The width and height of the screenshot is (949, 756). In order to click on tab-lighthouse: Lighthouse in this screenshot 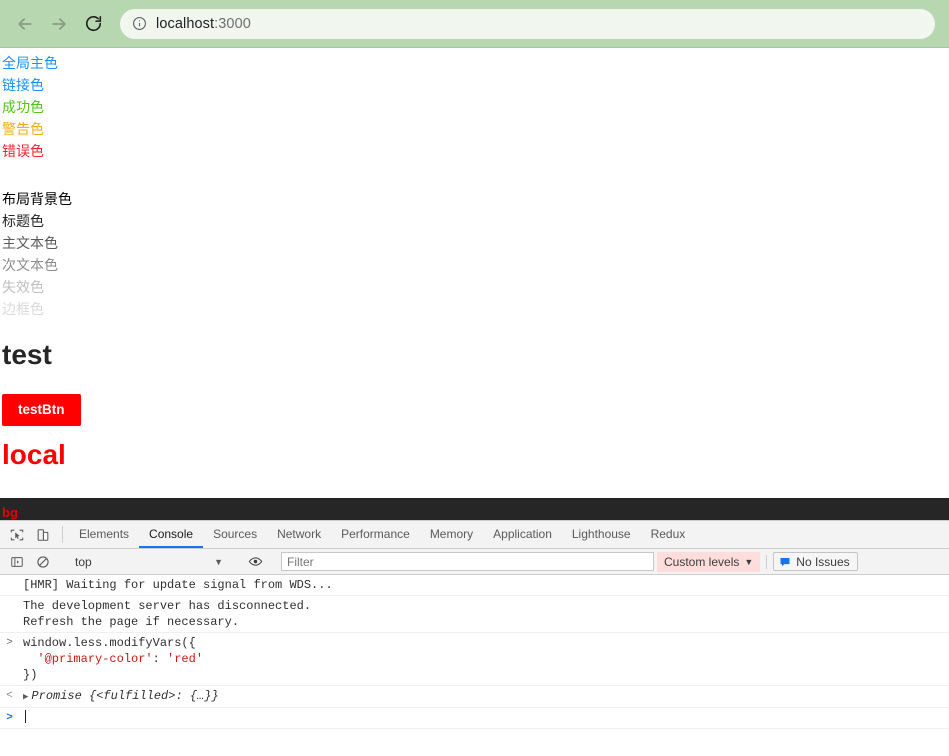, I will do `click(601, 534)`.